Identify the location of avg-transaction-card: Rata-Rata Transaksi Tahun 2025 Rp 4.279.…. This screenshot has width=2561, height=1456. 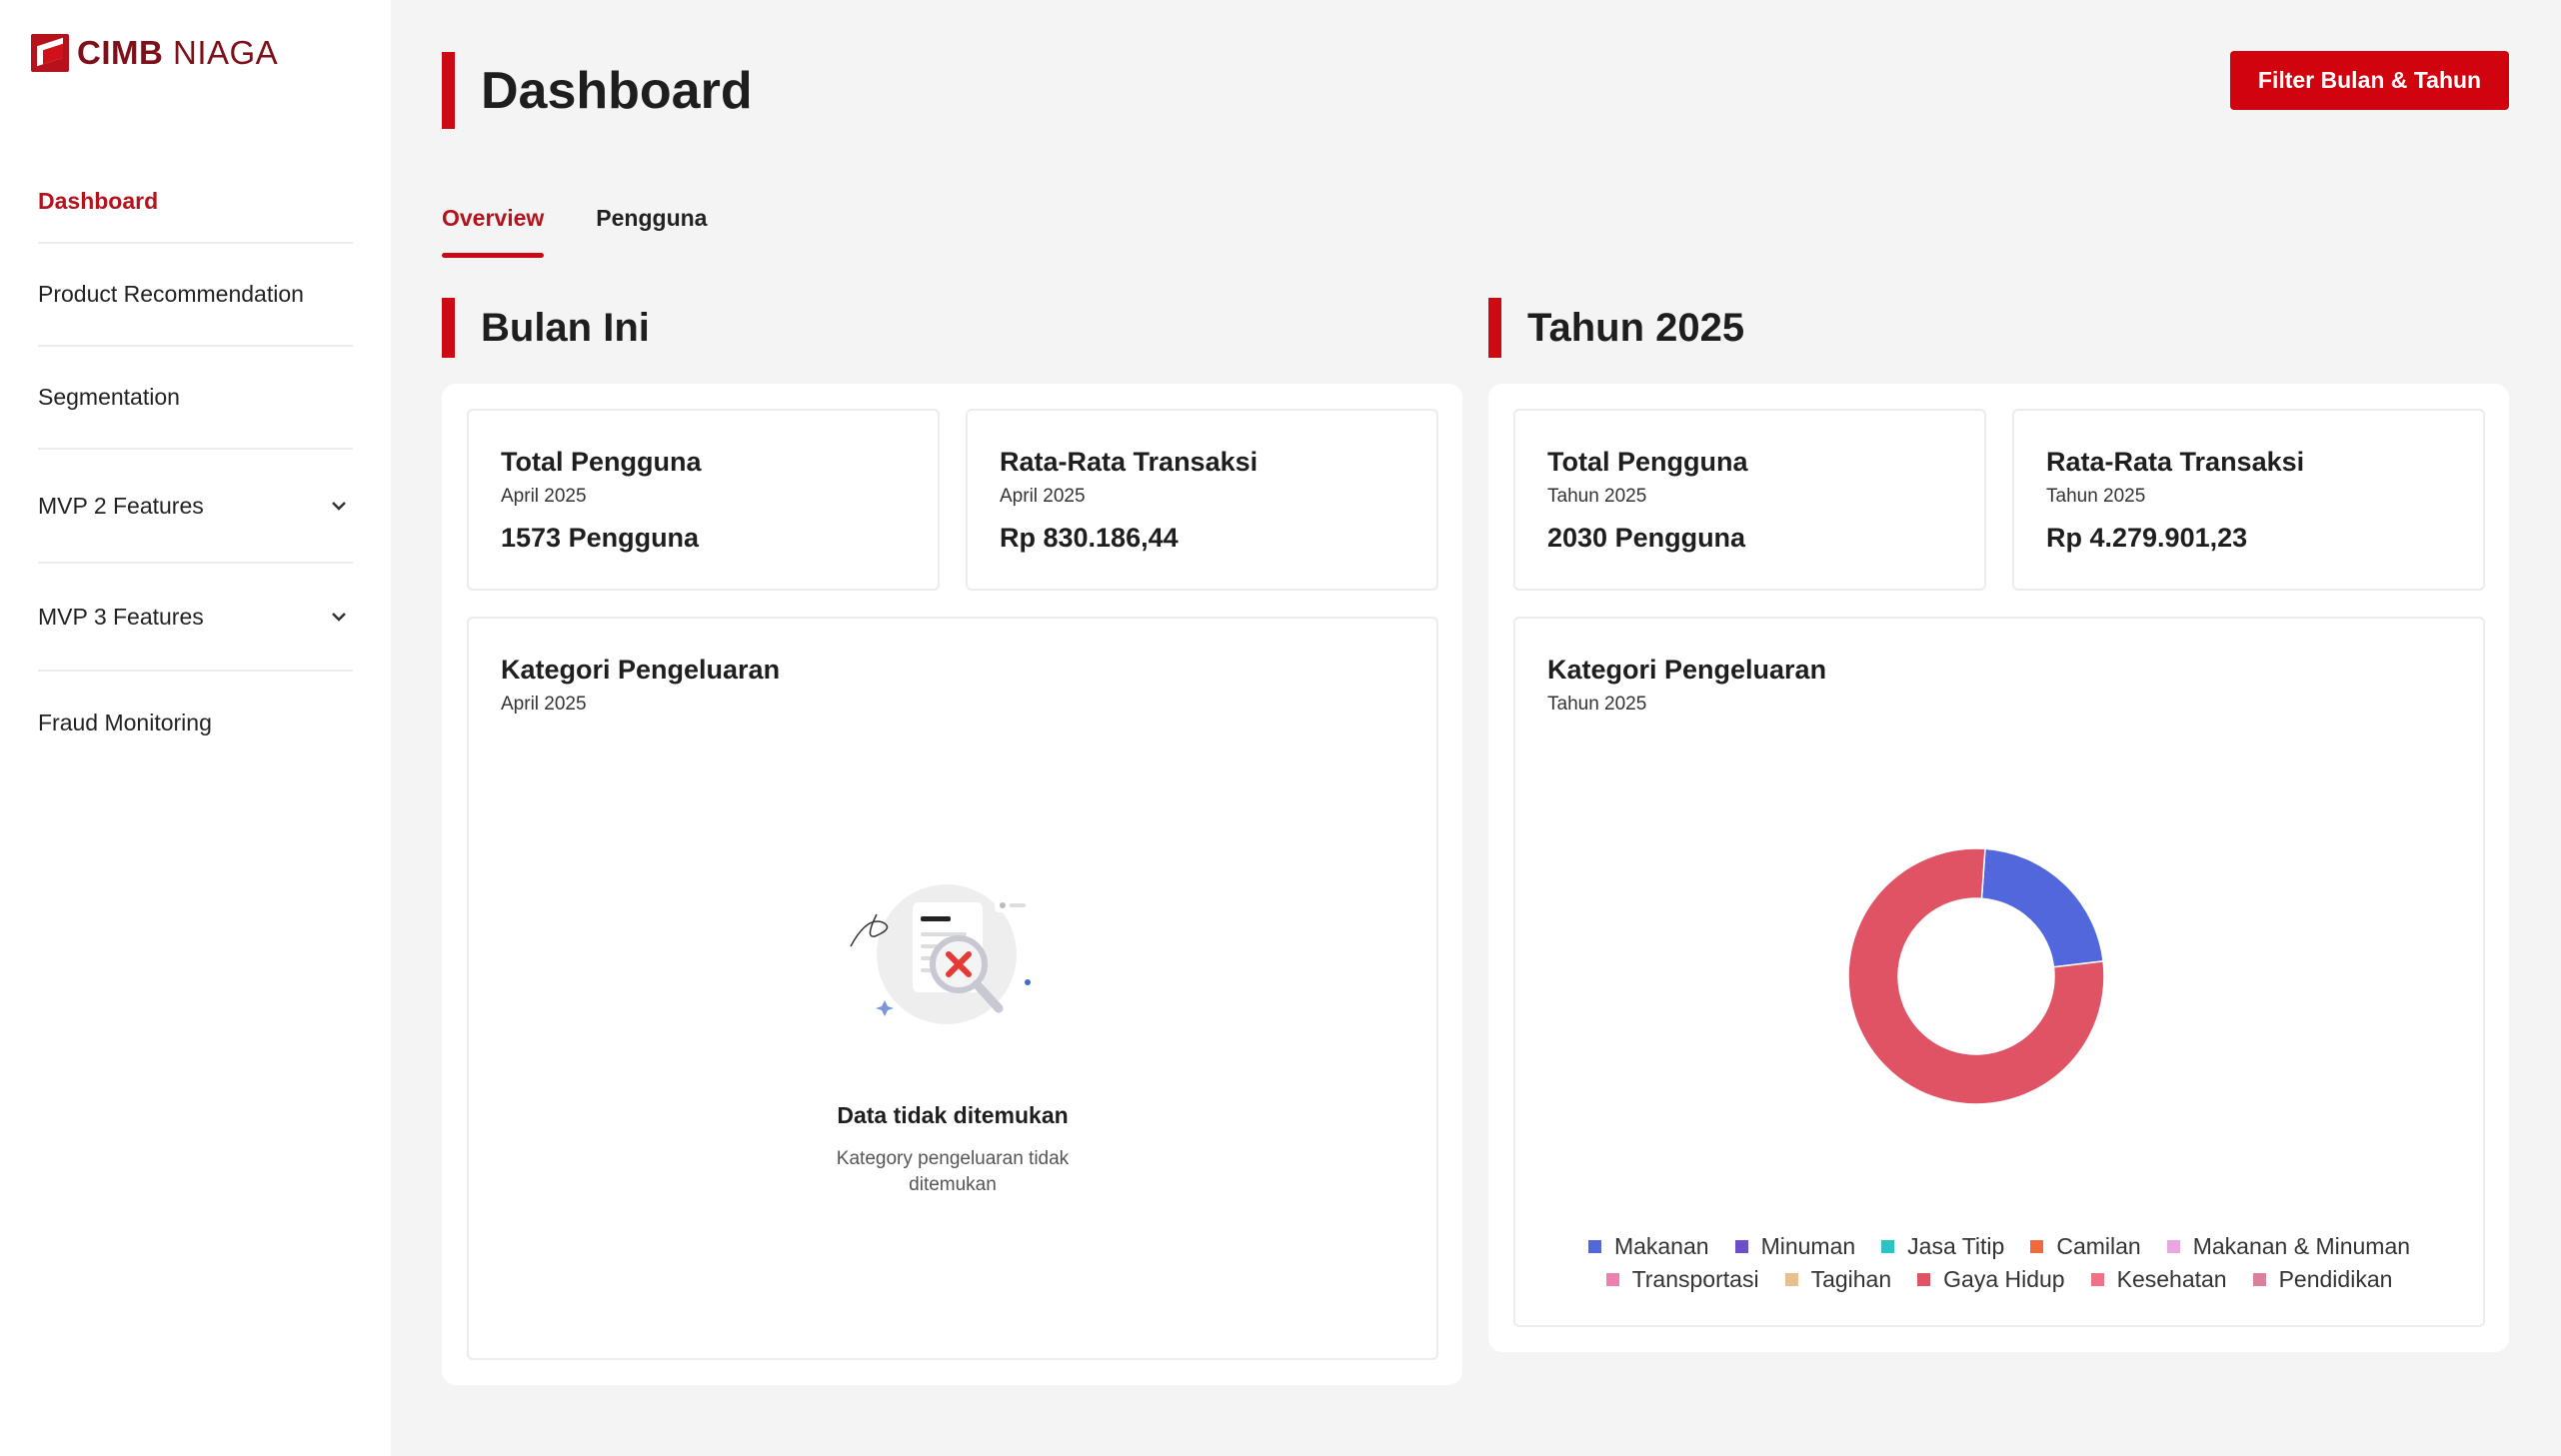
(2248, 500).